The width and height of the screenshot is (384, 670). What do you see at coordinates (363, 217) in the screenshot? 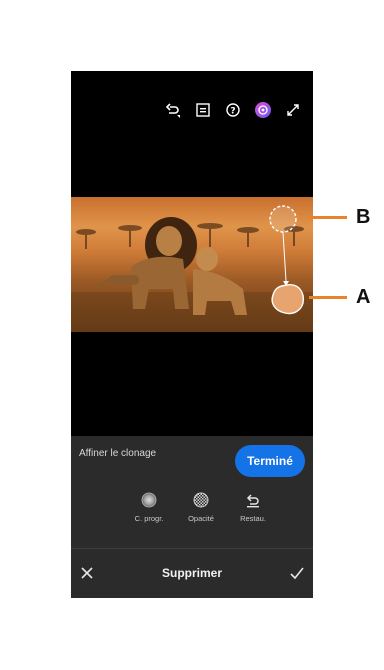
I see `callout-label-b: B` at bounding box center [363, 217].